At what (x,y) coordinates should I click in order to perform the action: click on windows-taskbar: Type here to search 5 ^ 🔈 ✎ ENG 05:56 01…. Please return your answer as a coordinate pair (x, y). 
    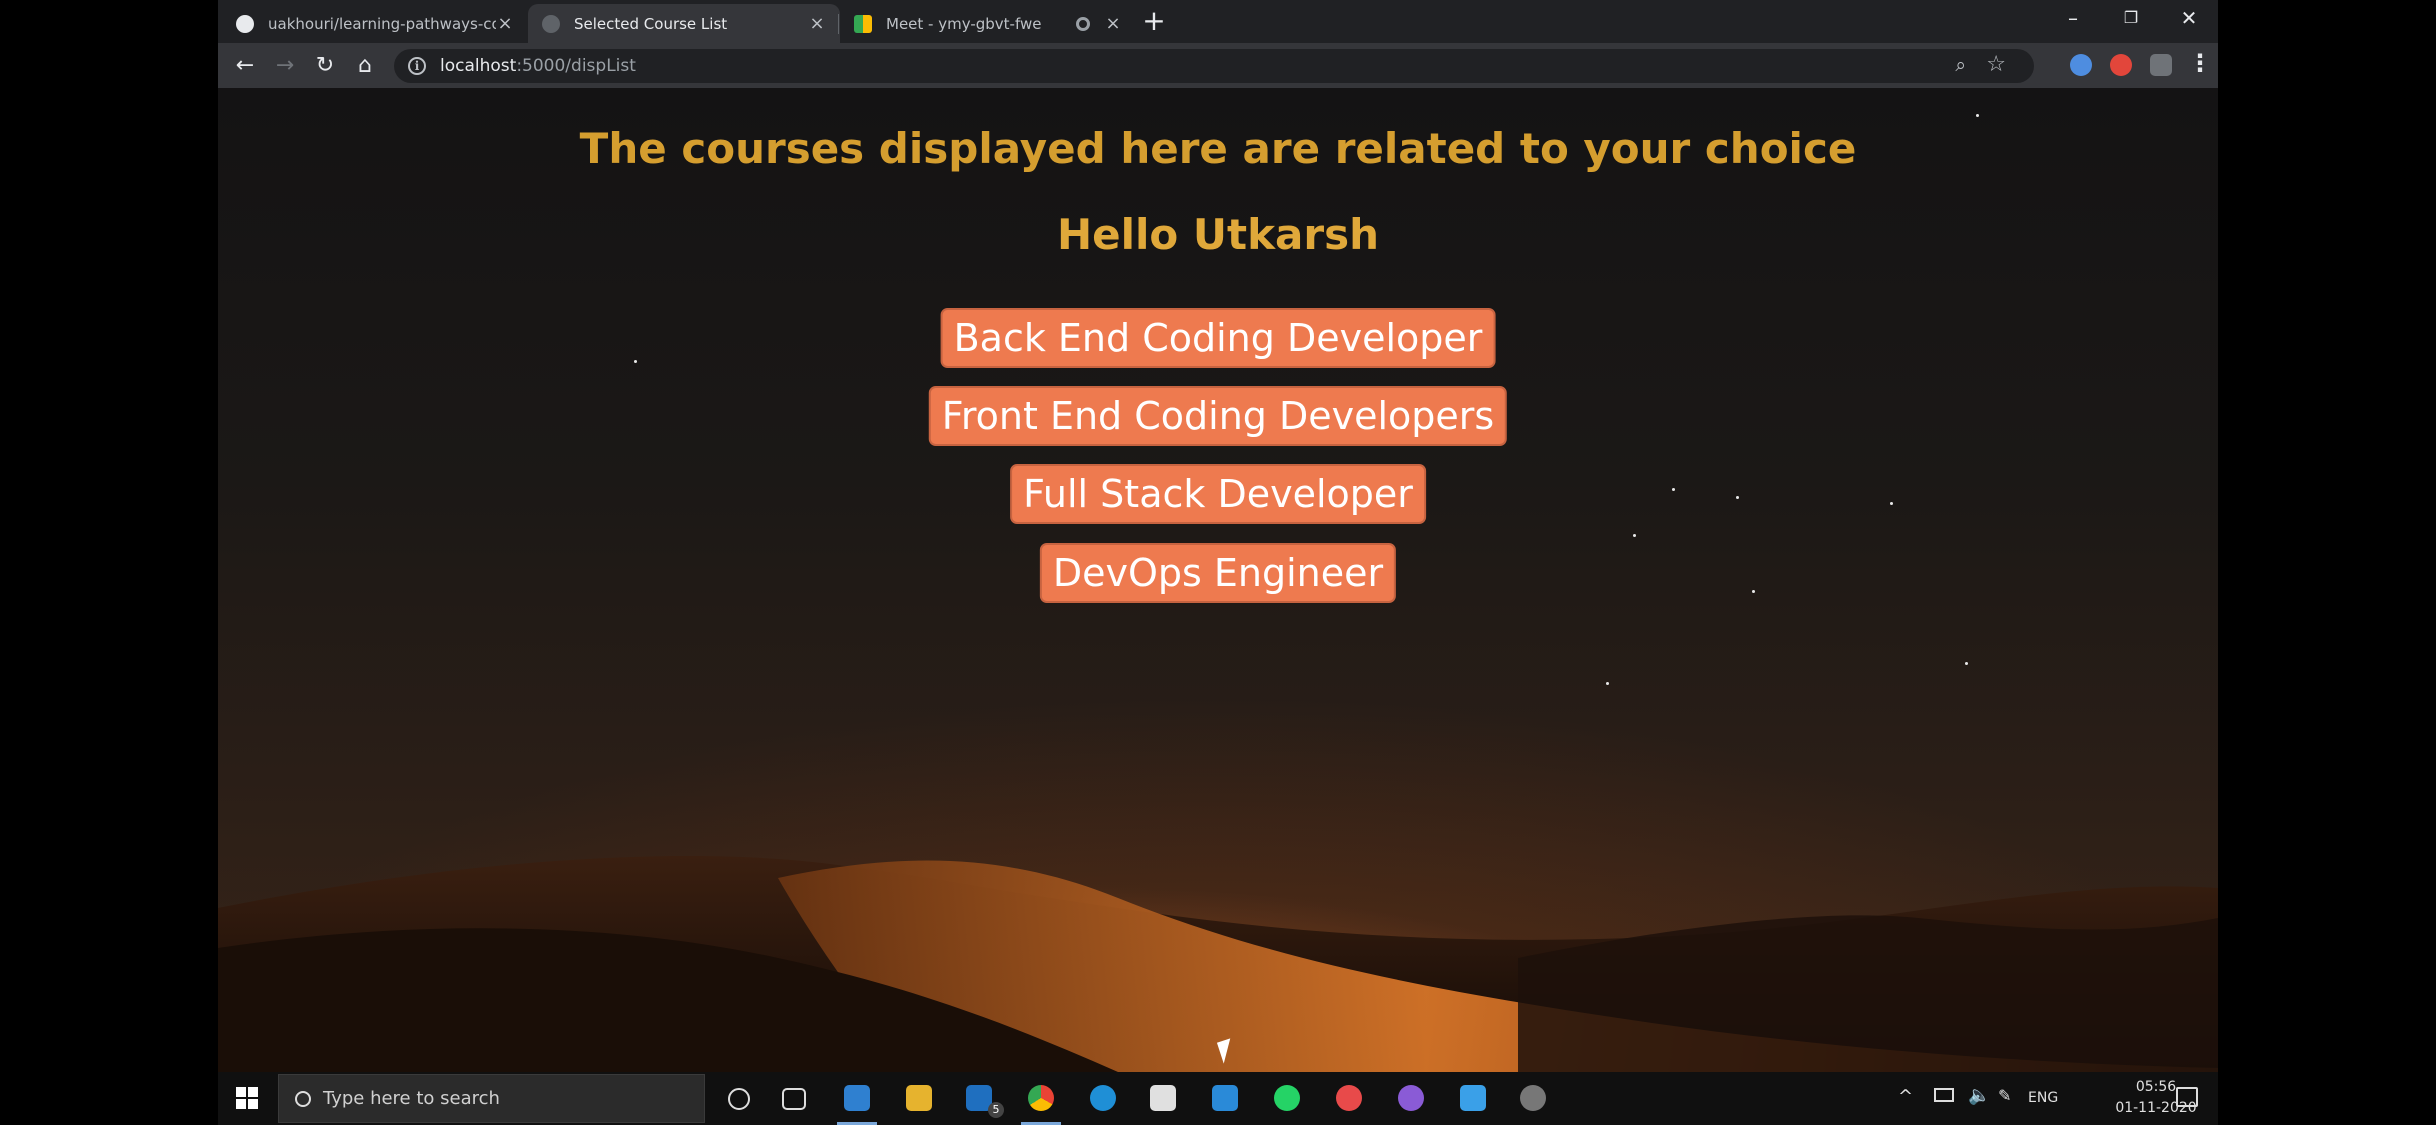
    Looking at the image, I should click on (1218, 1098).